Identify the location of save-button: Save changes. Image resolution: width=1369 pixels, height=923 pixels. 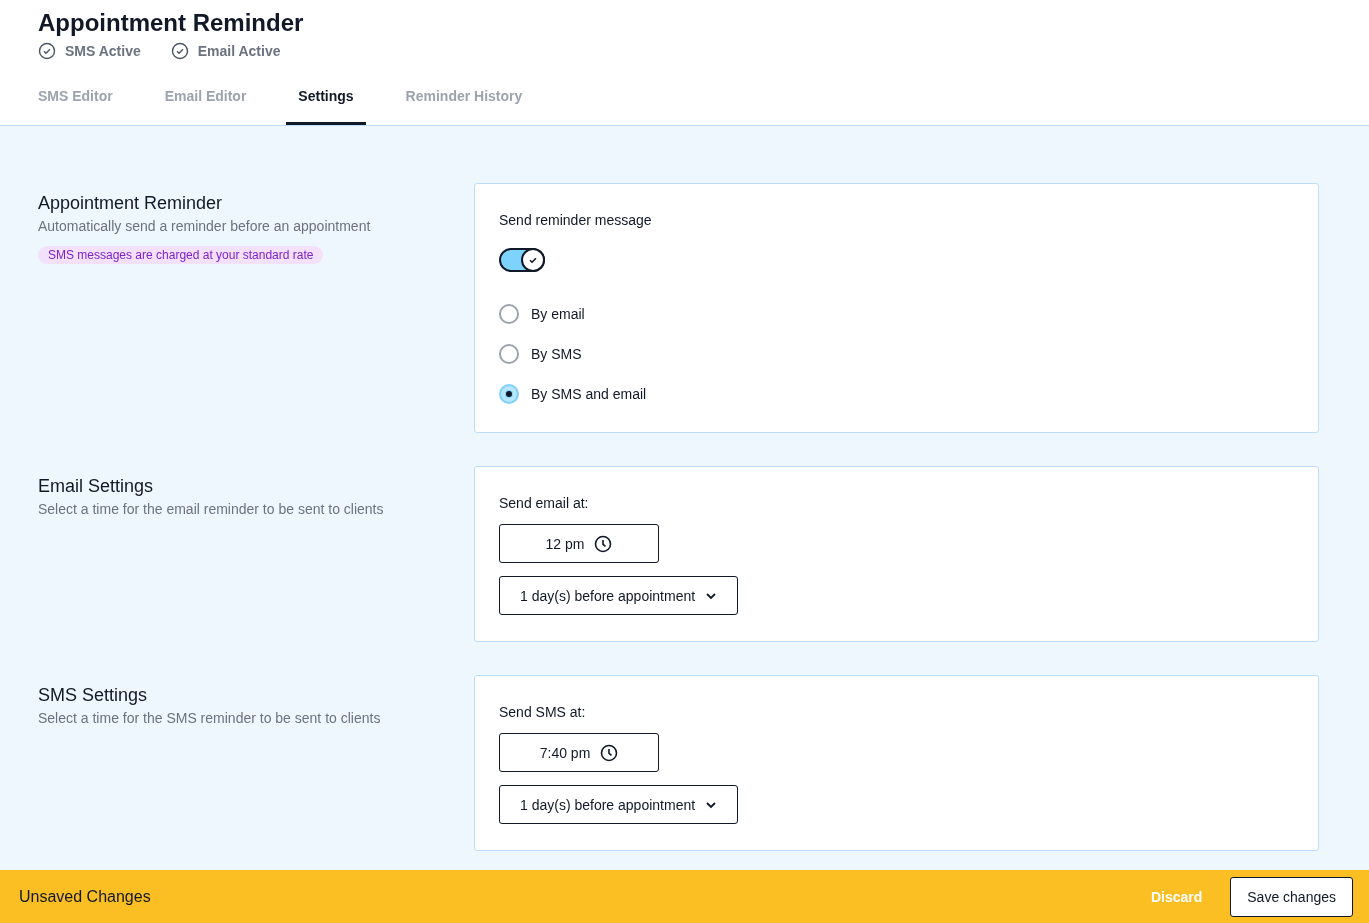
(1291, 896).